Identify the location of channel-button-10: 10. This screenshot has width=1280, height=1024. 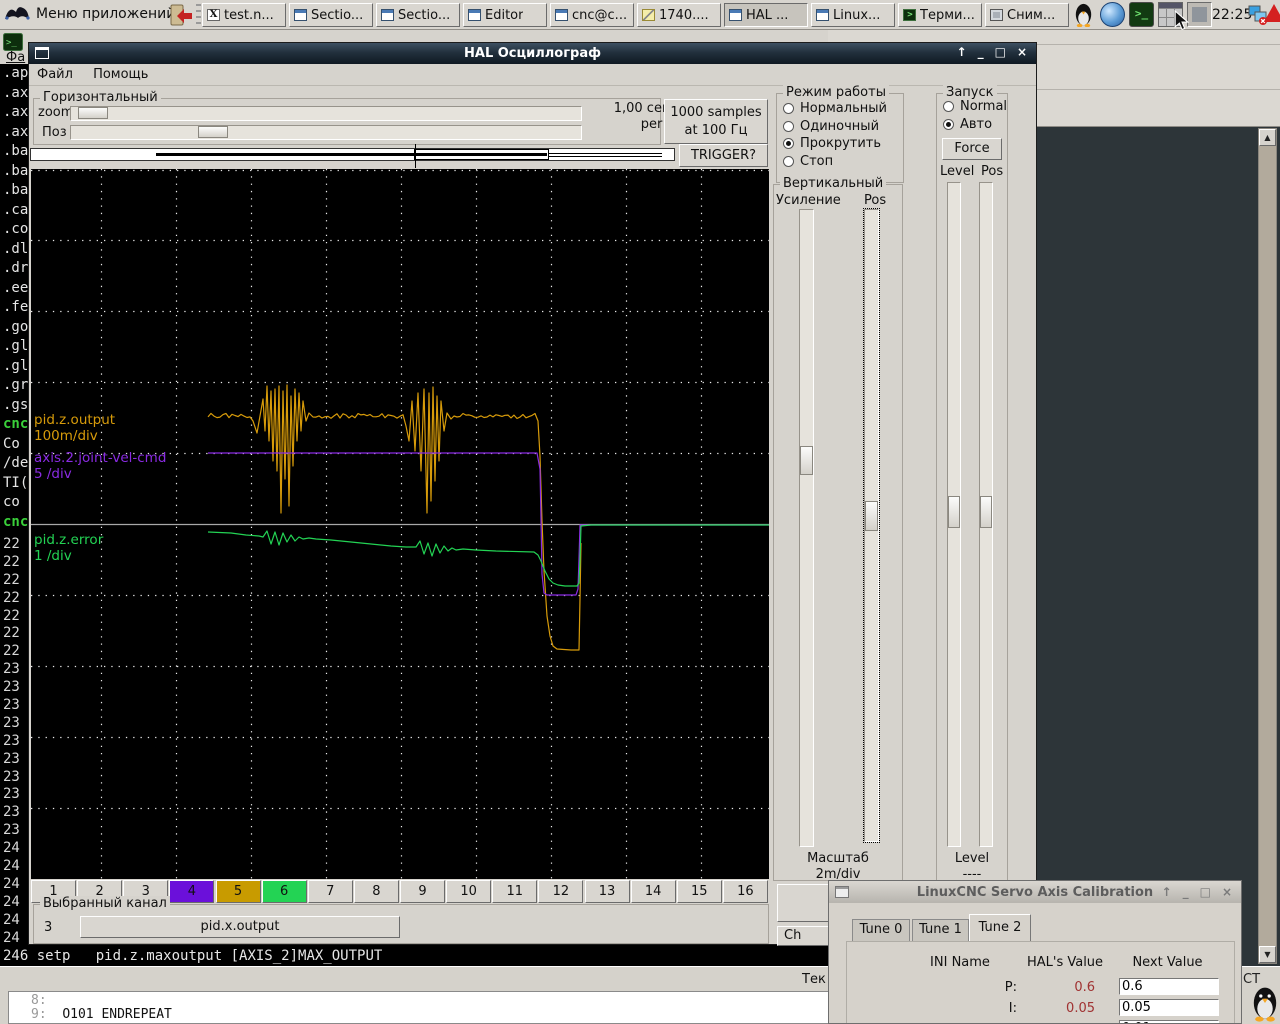
(469, 891).